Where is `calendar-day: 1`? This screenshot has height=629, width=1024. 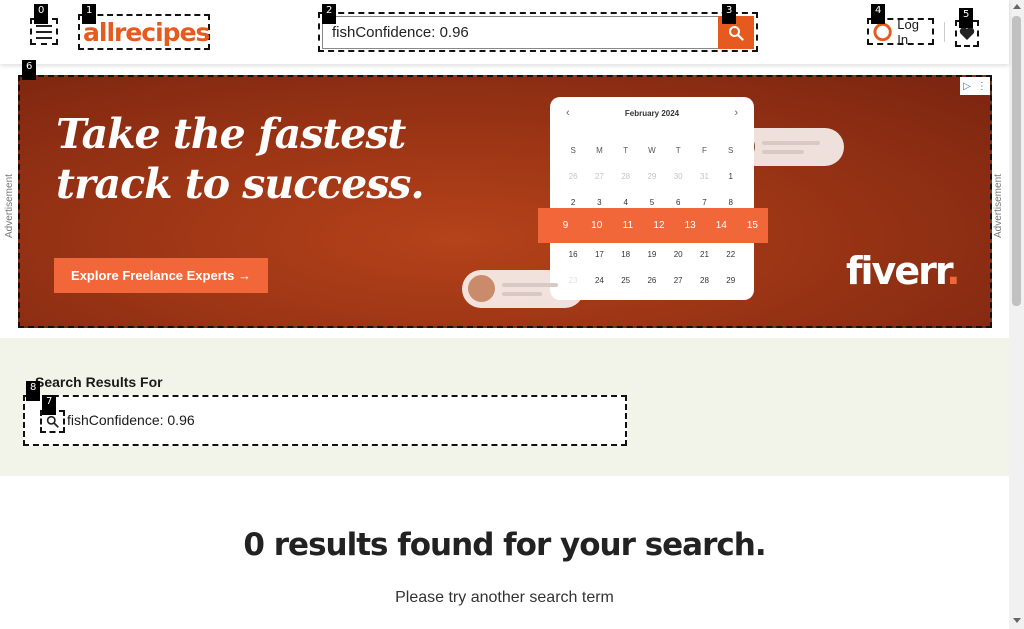
calendar-day: 1 is located at coordinates (730, 176).